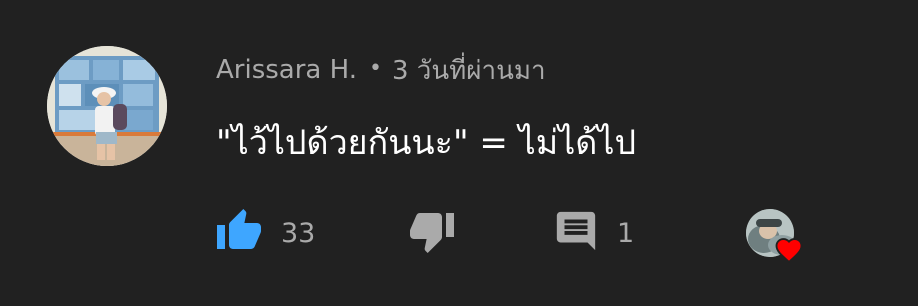  Describe the element at coordinates (576, 233) in the screenshot. I see `comment-icon` at that location.